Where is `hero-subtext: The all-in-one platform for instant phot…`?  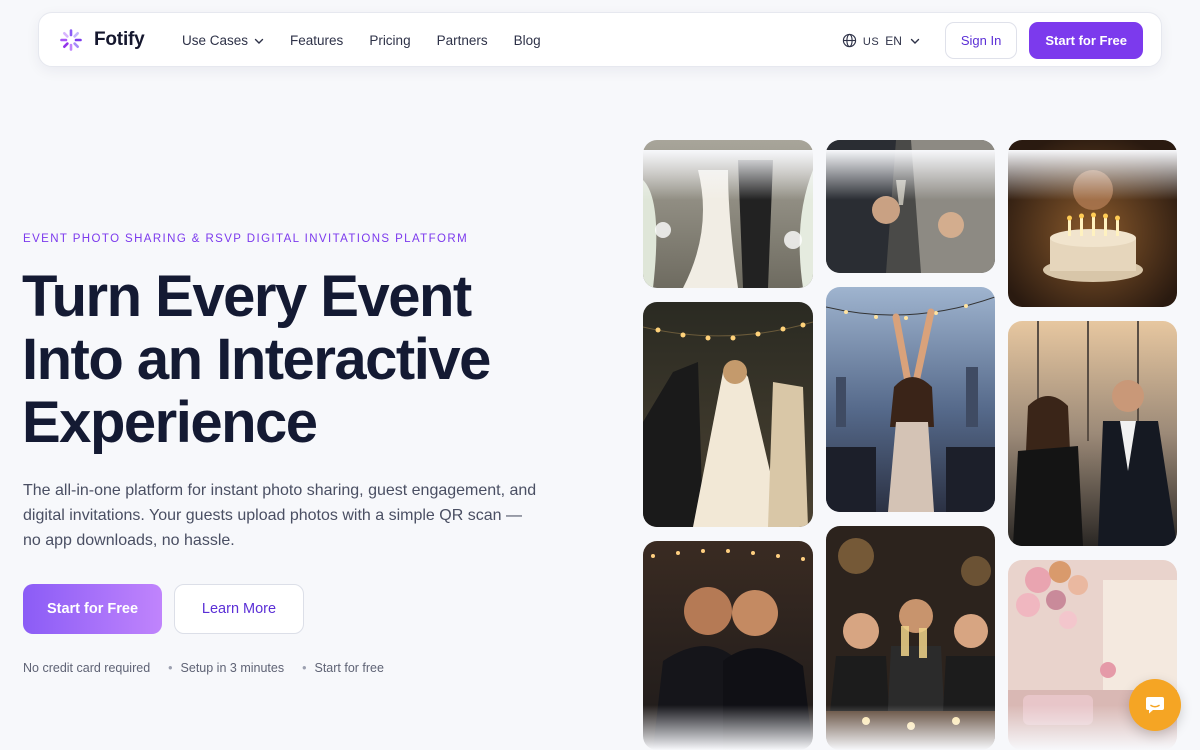
hero-subtext: The all-in-one platform for instant phot… is located at coordinates (280, 515).